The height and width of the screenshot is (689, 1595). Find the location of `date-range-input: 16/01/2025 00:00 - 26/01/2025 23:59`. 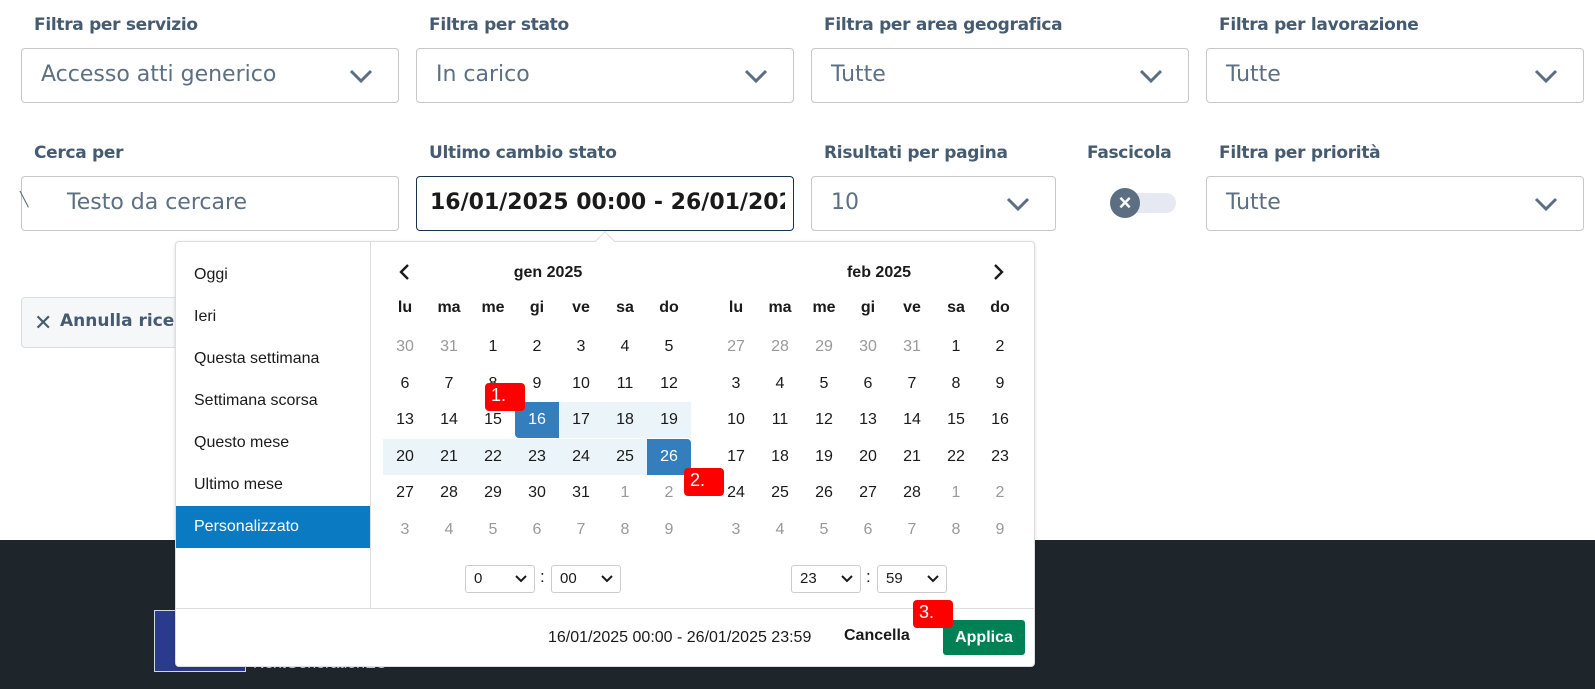

date-range-input: 16/01/2025 00:00 - 26/01/2025 23:59 is located at coordinates (605, 203).